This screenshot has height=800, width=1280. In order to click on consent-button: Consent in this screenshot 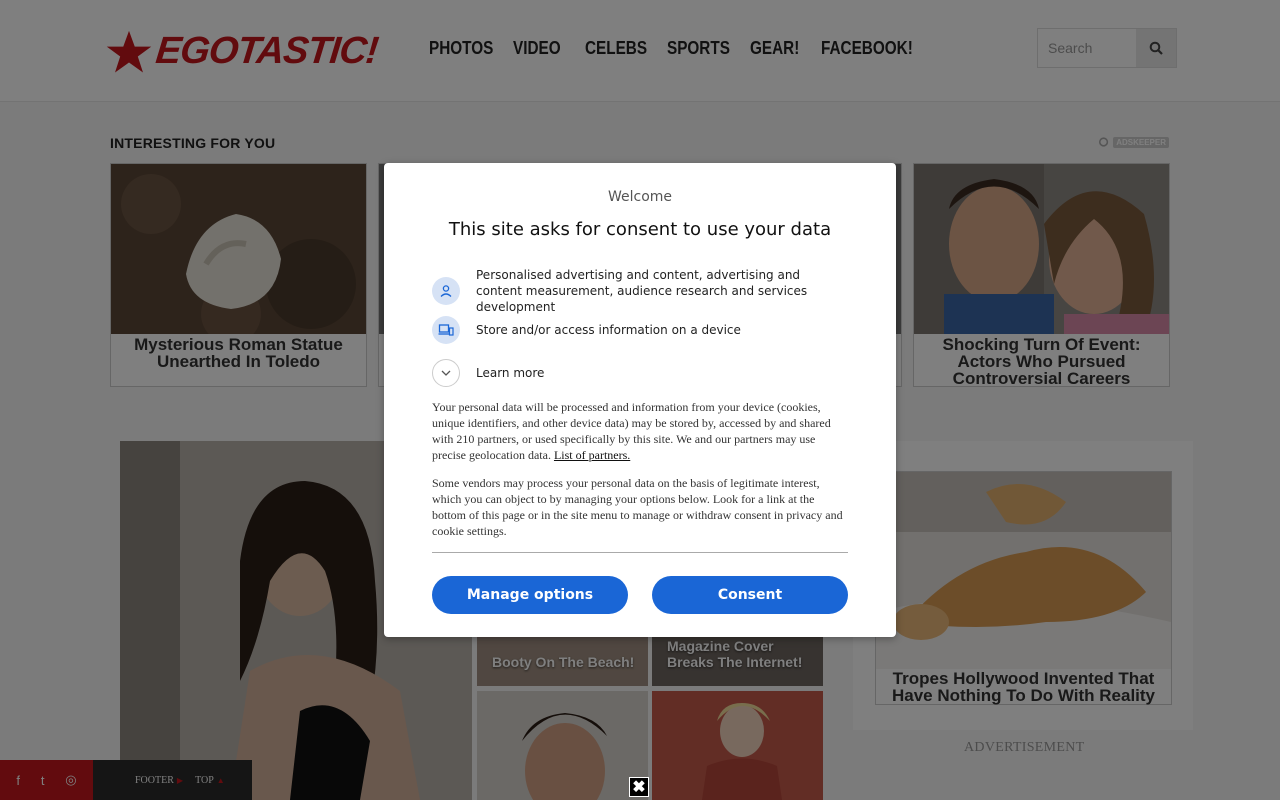, I will do `click(750, 595)`.